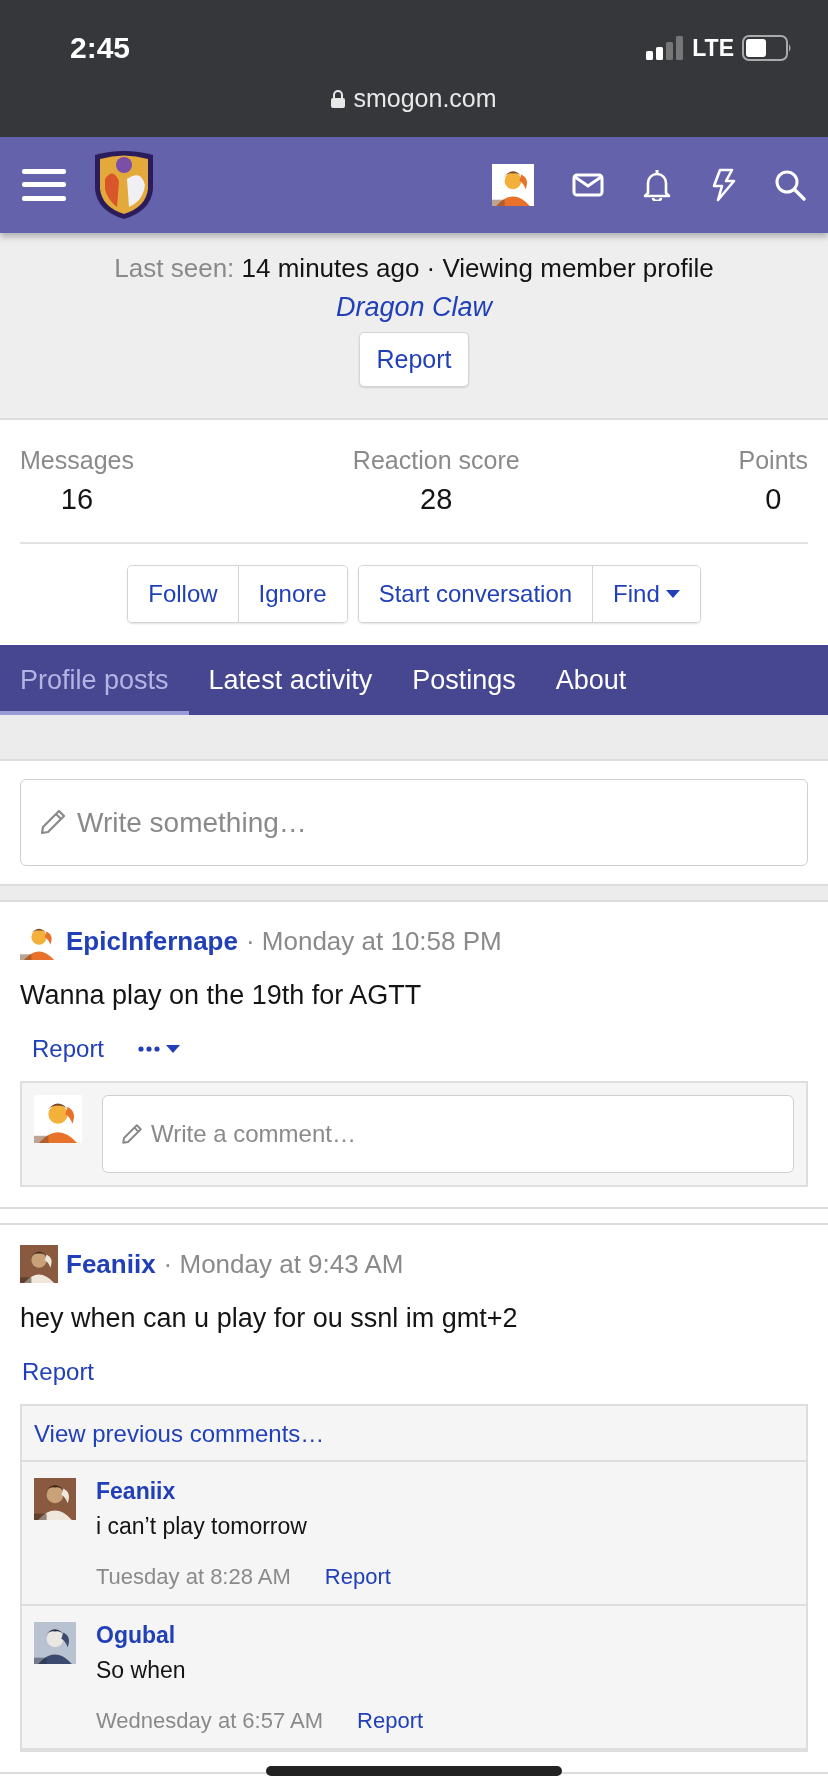 This screenshot has height=1792, width=828. I want to click on comment-text: So when, so click(141, 1670).